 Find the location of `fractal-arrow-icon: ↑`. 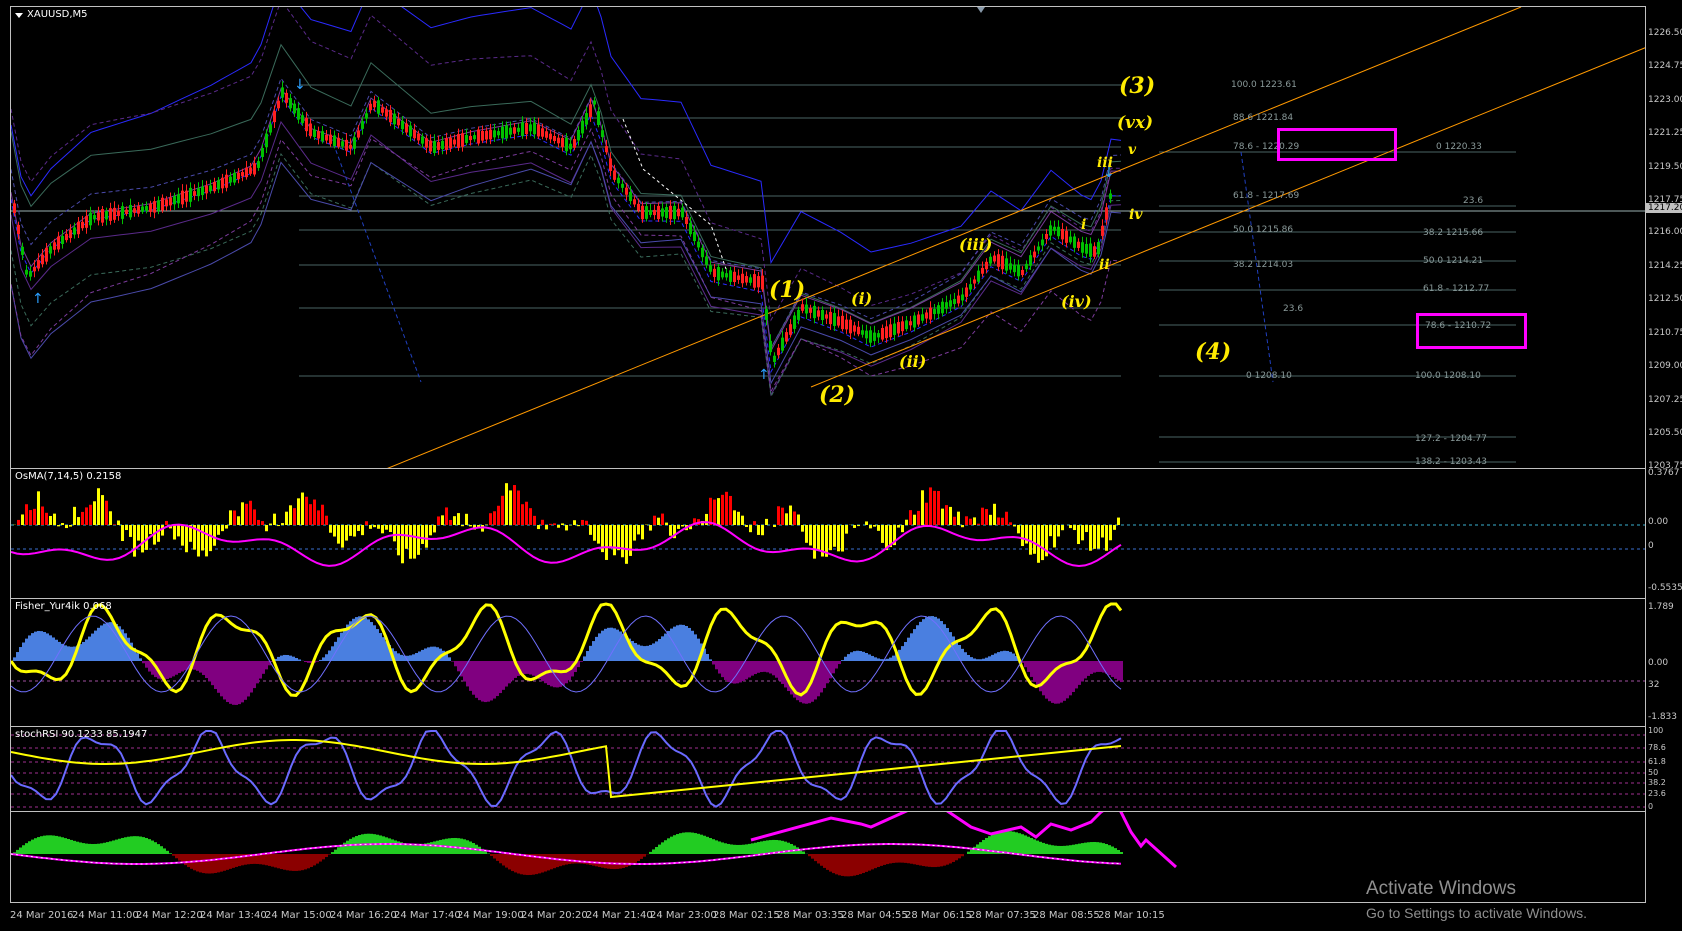

fractal-arrow-icon: ↑ is located at coordinates (38, 299).